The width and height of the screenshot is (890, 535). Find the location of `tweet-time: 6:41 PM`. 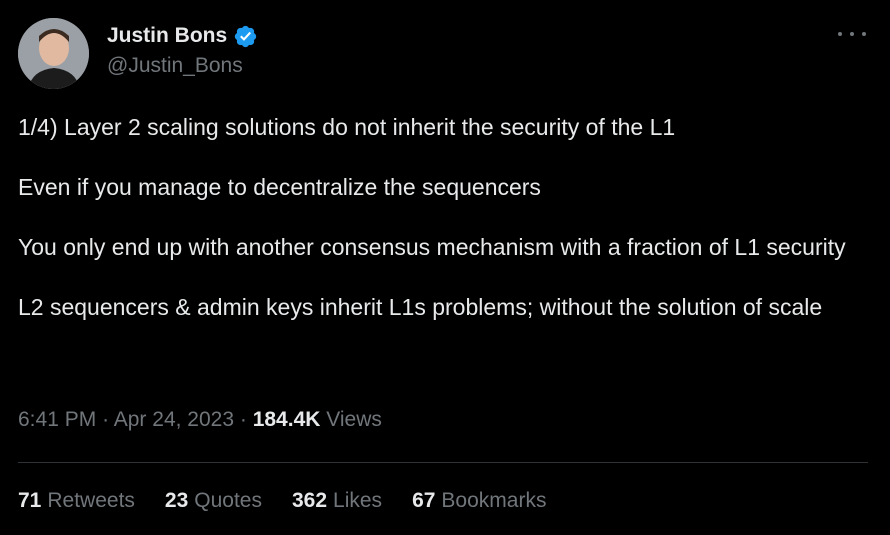

tweet-time: 6:41 PM is located at coordinates (57, 419).